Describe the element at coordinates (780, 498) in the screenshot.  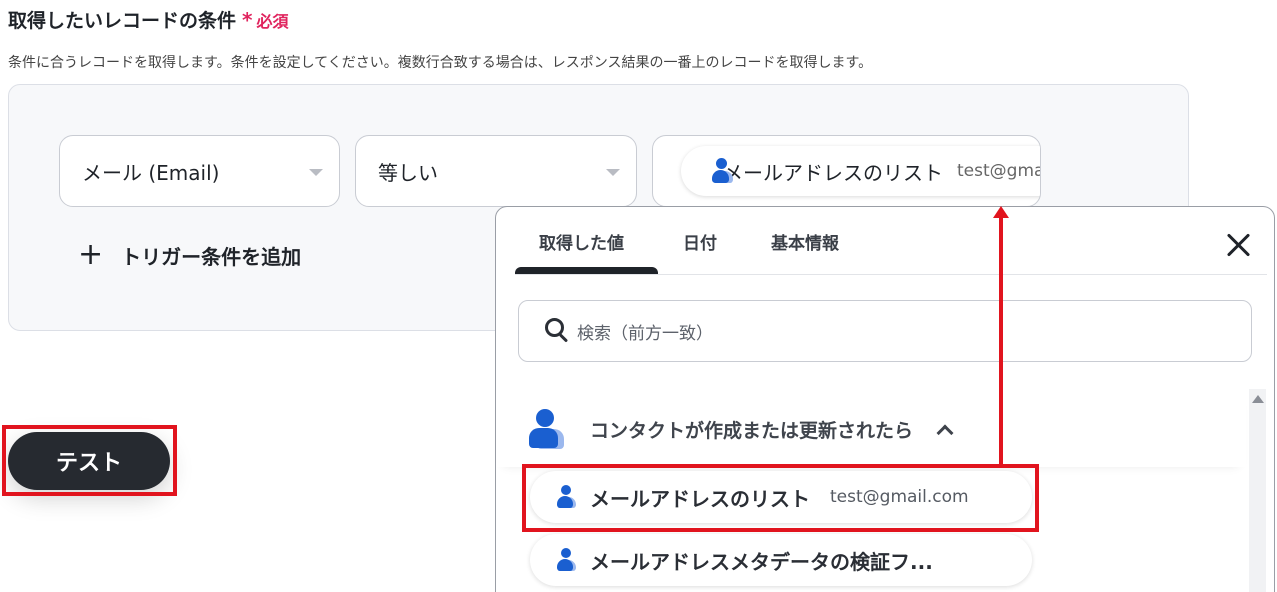
I see `item-highlight` at that location.